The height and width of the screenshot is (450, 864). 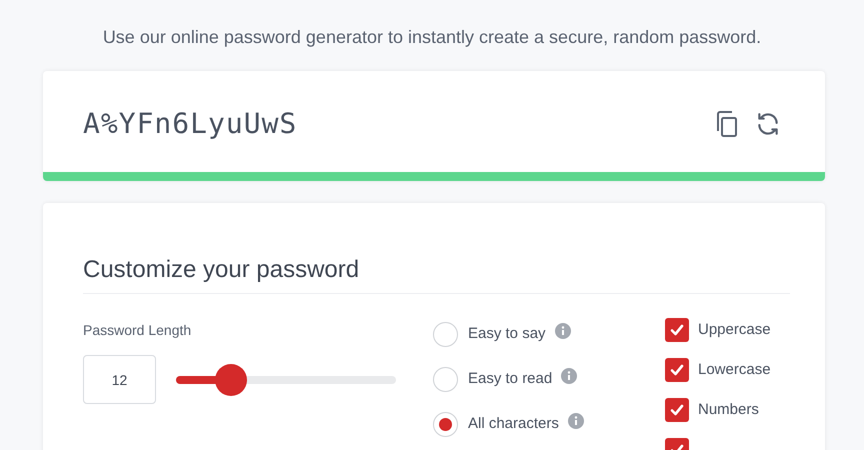 What do you see at coordinates (507, 334) in the screenshot?
I see `radio-label: Easy to say` at bounding box center [507, 334].